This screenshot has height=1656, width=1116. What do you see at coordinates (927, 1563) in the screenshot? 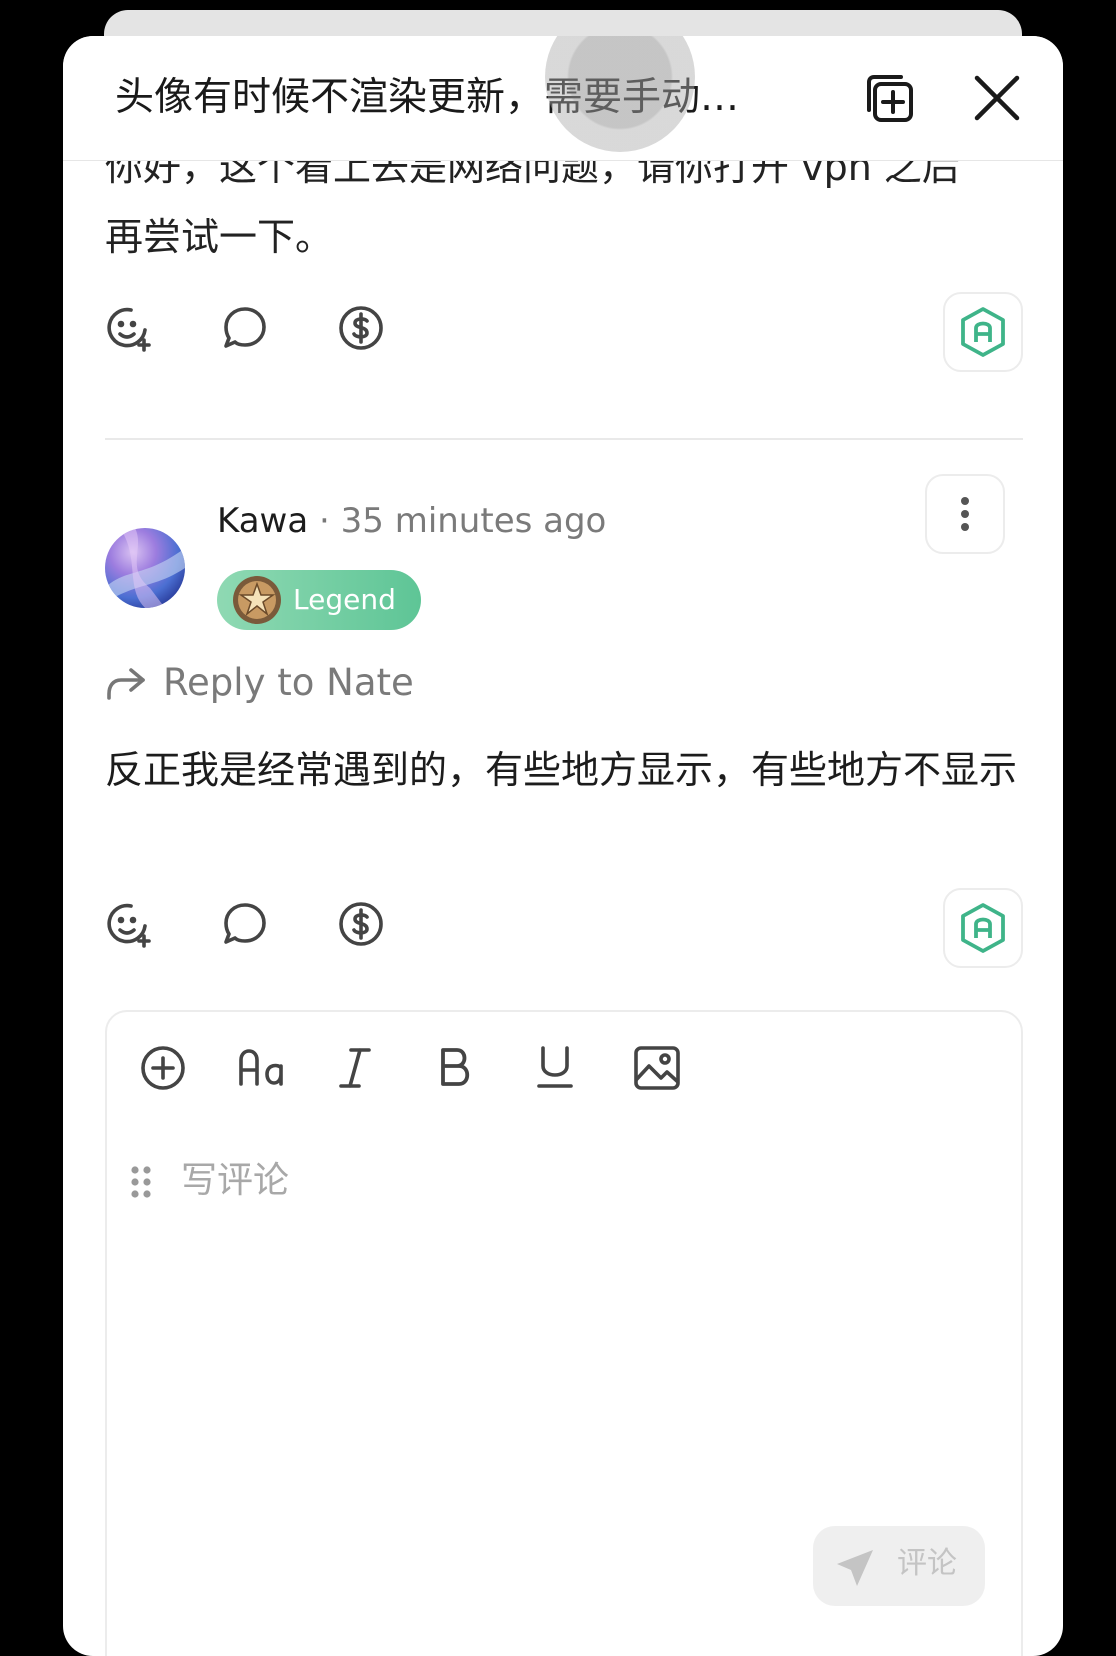
I see `submit-label: 评论` at bounding box center [927, 1563].